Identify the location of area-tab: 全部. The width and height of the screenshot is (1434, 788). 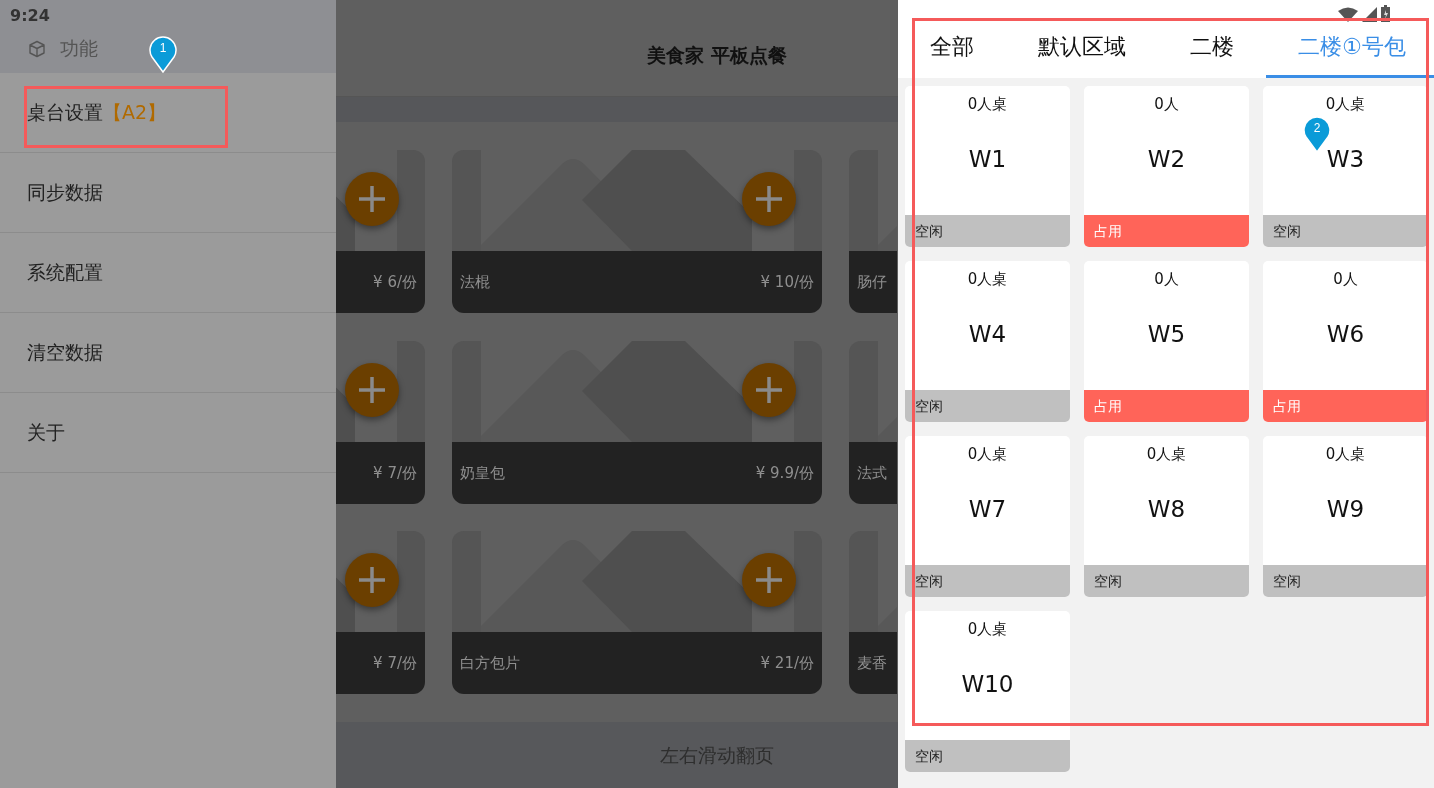
(952, 39).